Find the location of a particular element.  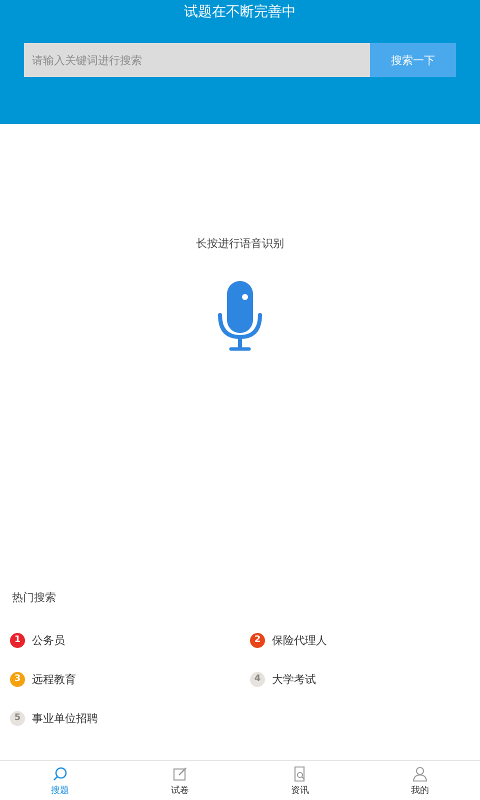

hot-search-item: 大学考试 is located at coordinates (294, 679).